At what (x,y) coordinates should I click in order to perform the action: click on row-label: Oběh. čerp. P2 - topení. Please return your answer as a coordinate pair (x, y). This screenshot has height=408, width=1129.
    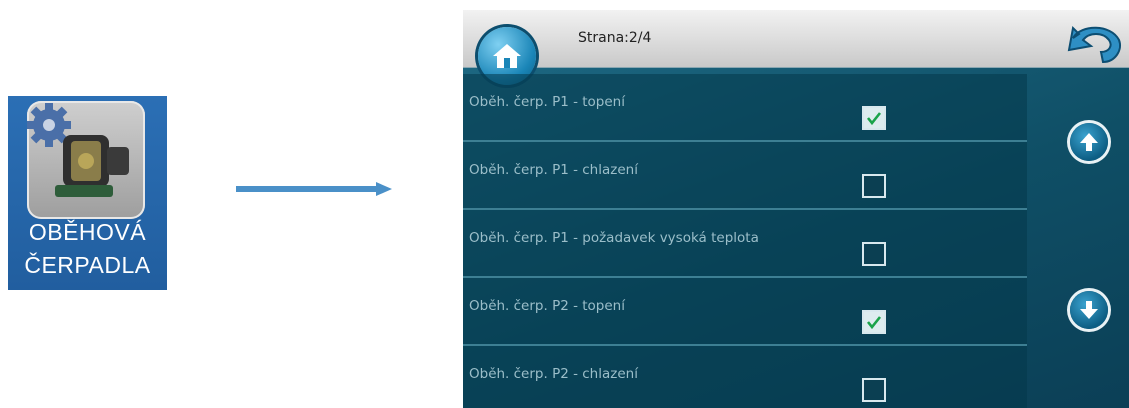
    Looking at the image, I should click on (547, 306).